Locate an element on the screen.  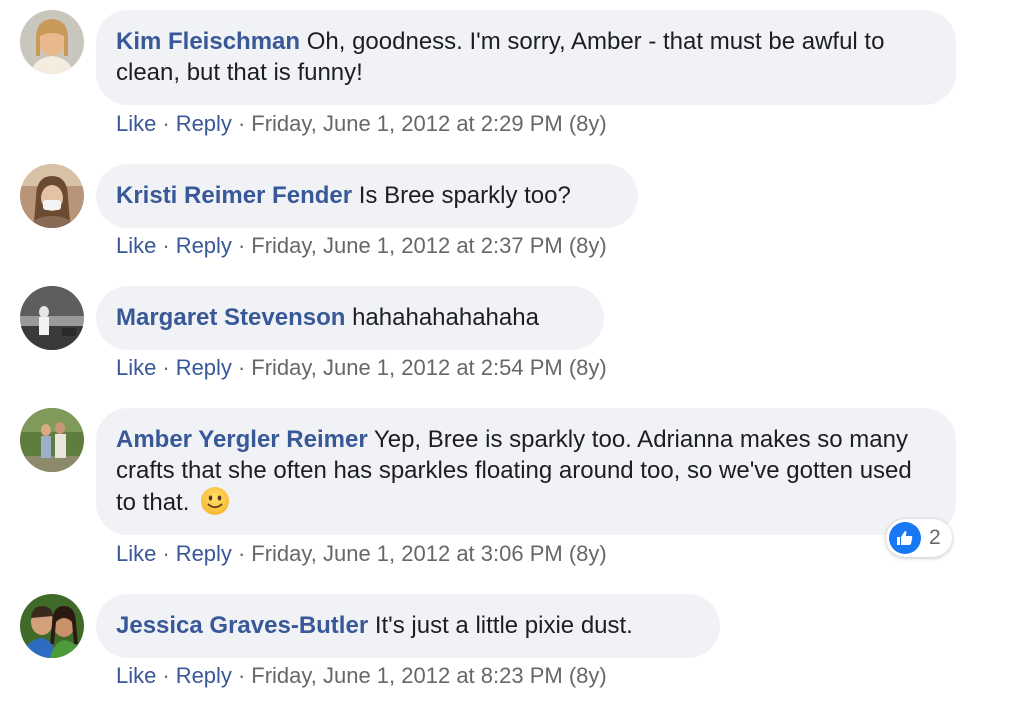
comment-text: It's just a little pixie dust. is located at coordinates (503, 625).